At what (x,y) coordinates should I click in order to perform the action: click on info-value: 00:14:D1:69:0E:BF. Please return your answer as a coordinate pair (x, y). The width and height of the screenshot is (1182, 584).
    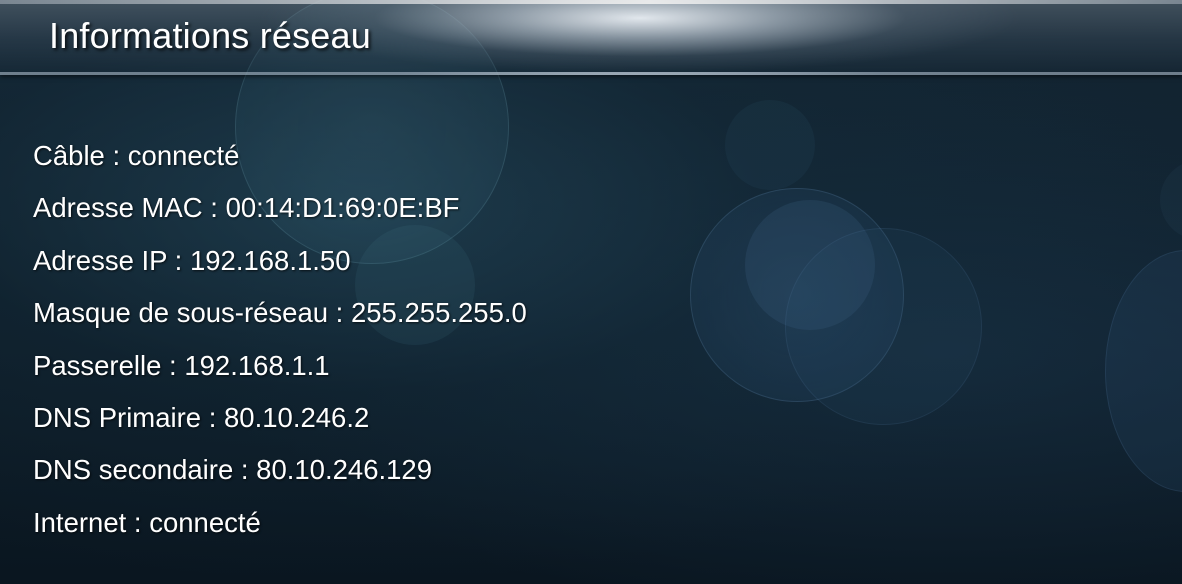
    Looking at the image, I should click on (342, 208).